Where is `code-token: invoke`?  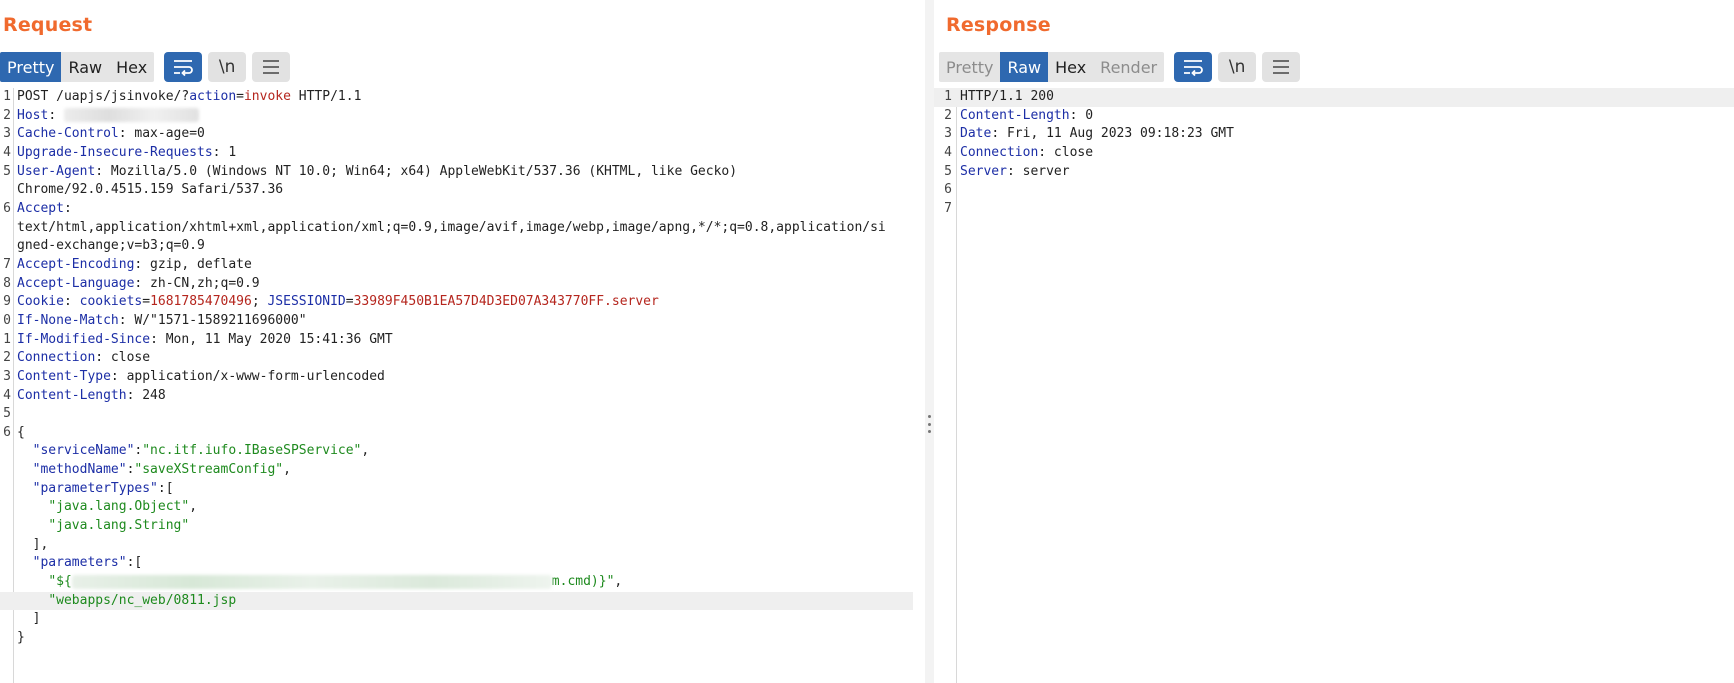 code-token: invoke is located at coordinates (267, 96).